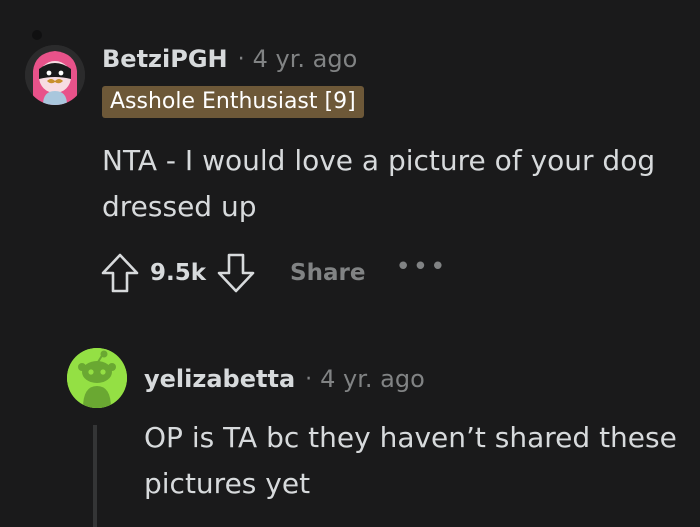  What do you see at coordinates (233, 102) in the screenshot?
I see `user-flair: Asshole Enthusiast [9]` at bounding box center [233, 102].